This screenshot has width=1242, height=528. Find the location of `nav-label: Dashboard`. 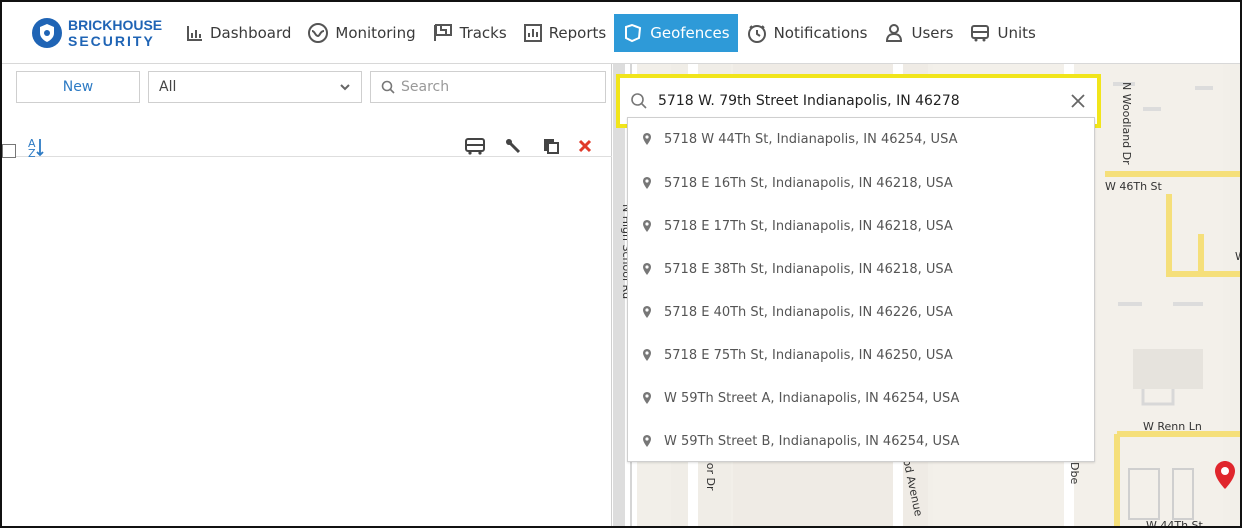

nav-label: Dashboard is located at coordinates (251, 33).